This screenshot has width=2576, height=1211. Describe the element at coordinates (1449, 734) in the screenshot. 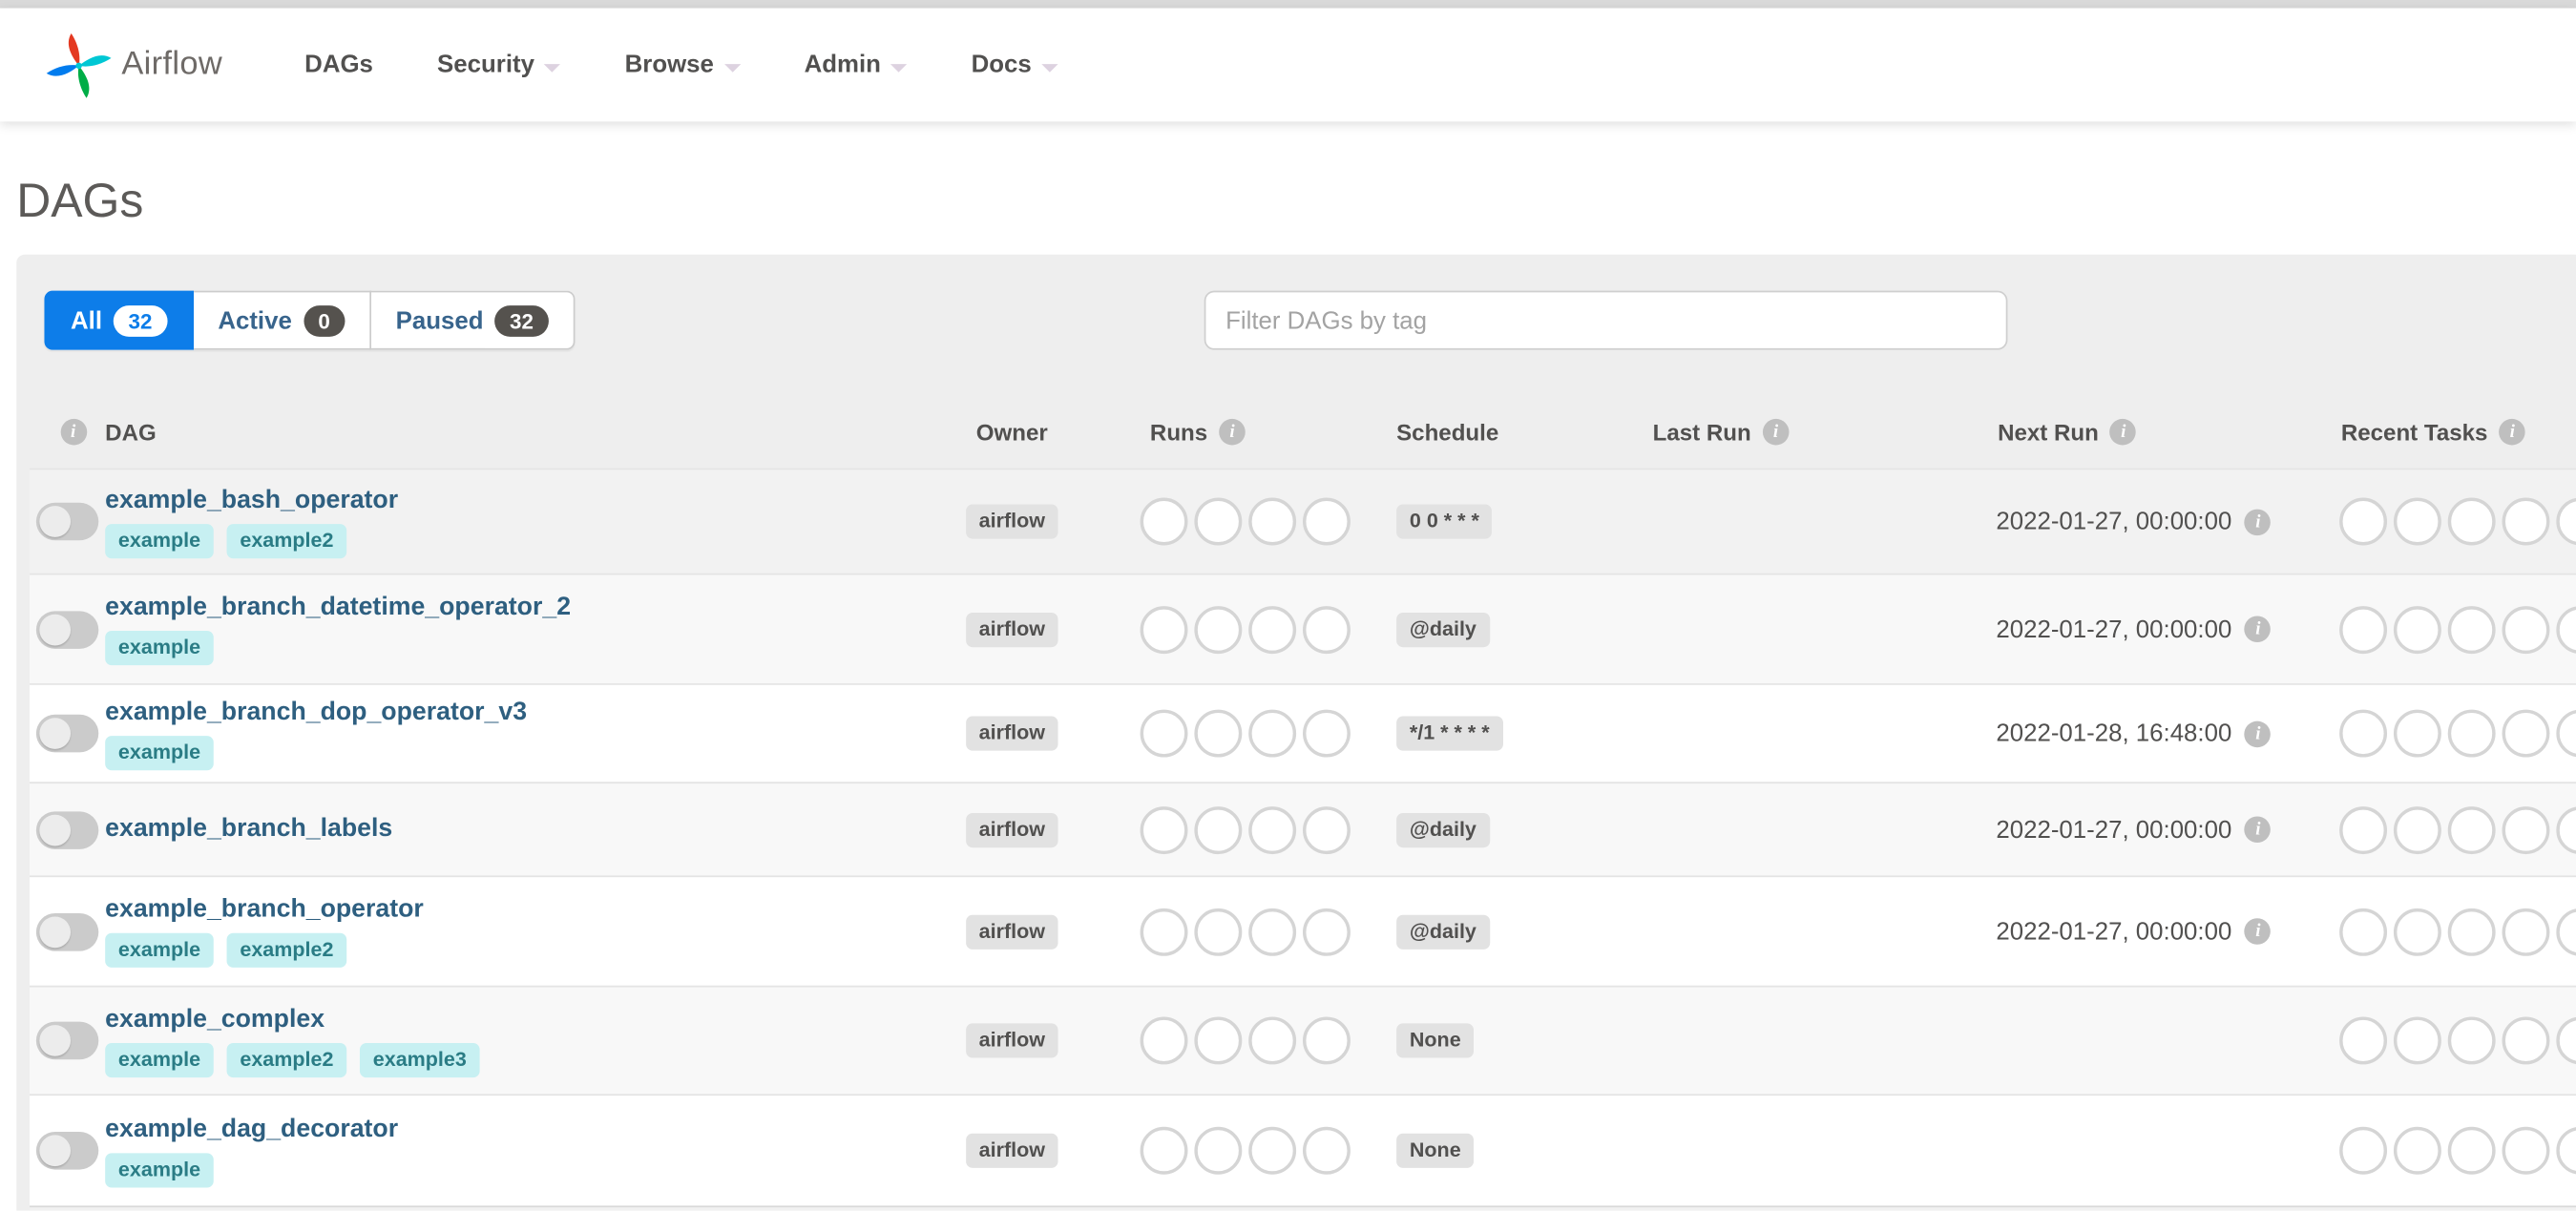

I see `schedule-badge: */1 * * * *` at that location.